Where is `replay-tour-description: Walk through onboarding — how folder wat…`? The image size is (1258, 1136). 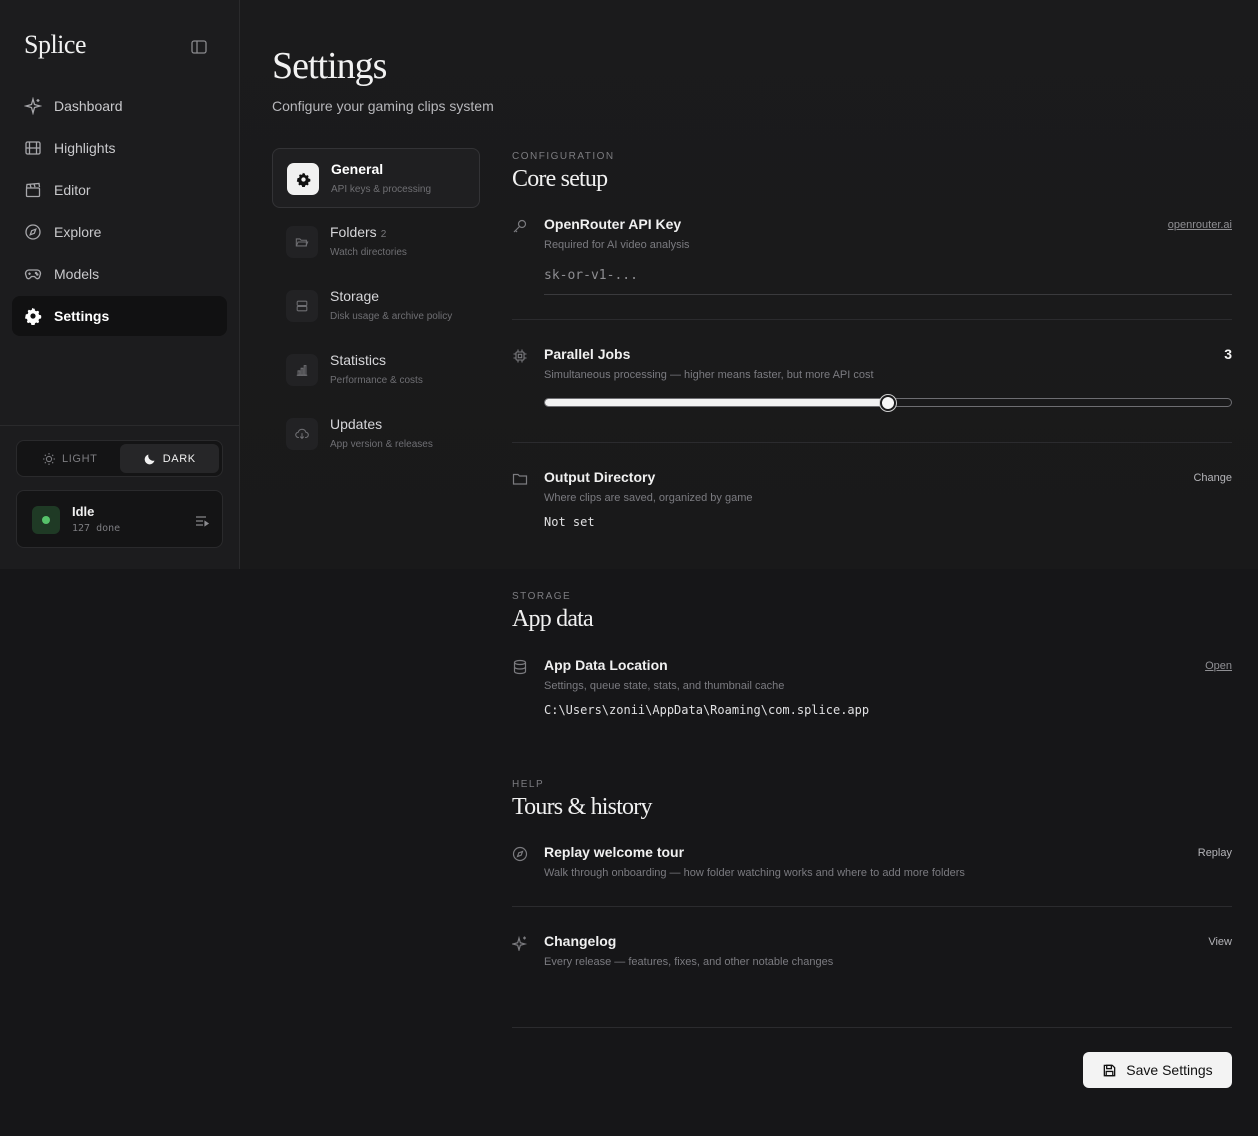 replay-tour-description: Walk through onboarding — how folder wat… is located at coordinates (754, 873).